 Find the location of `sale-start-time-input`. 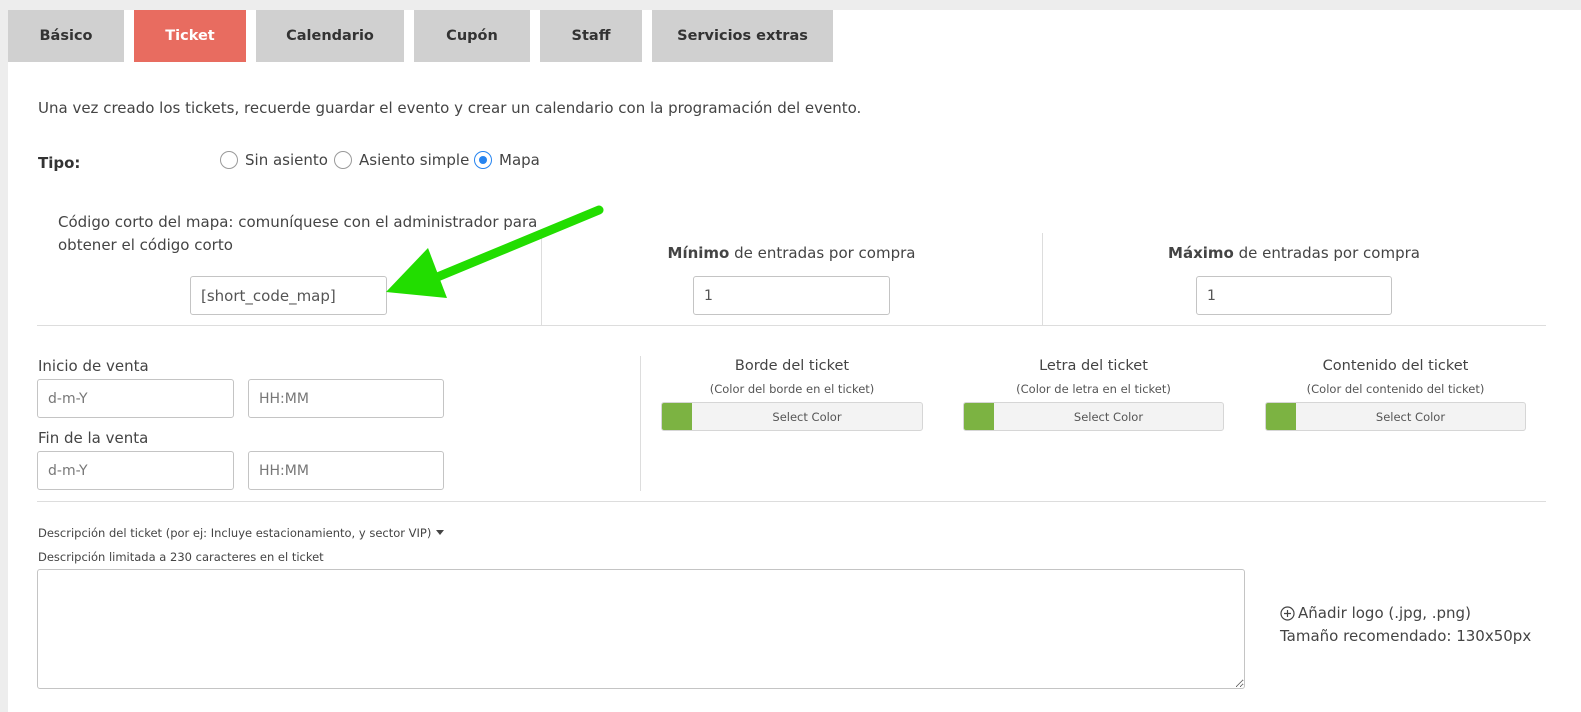

sale-start-time-input is located at coordinates (346, 398).